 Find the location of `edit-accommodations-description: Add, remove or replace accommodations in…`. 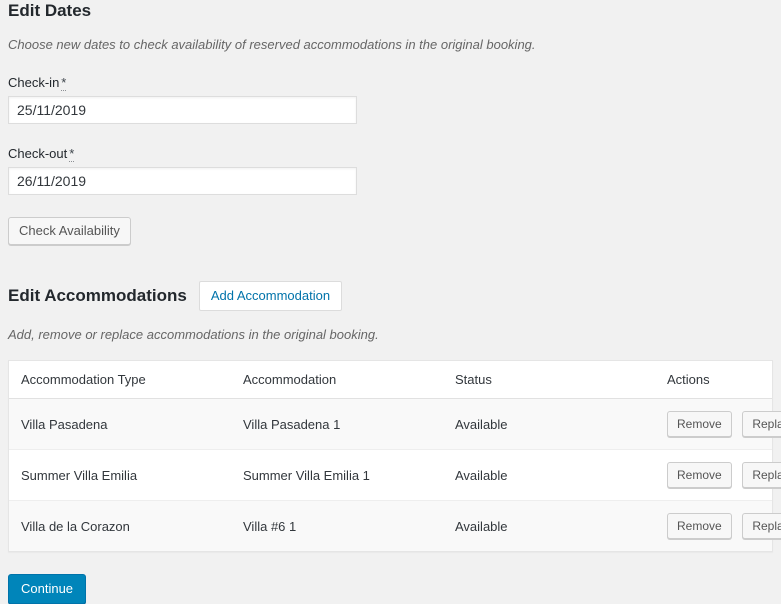

edit-accommodations-description: Add, remove or replace accommodations in… is located at coordinates (193, 334).